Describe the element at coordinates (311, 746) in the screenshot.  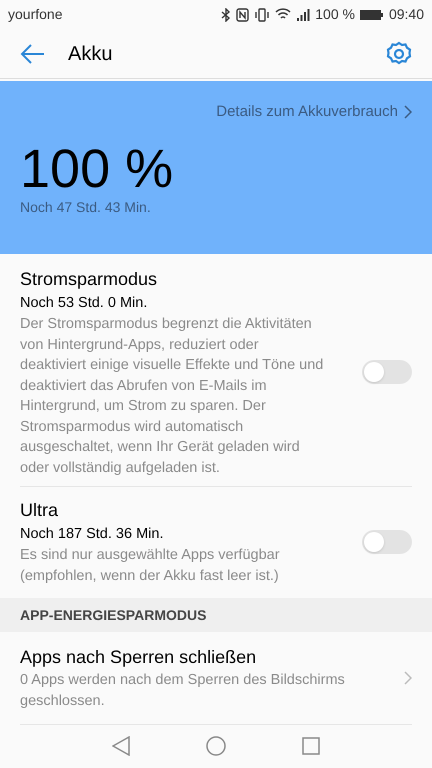
I see `nav-recents-icon` at that location.